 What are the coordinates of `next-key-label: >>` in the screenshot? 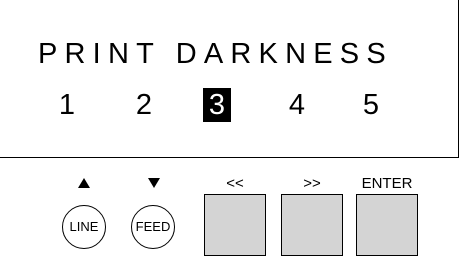 It's located at (312, 183).